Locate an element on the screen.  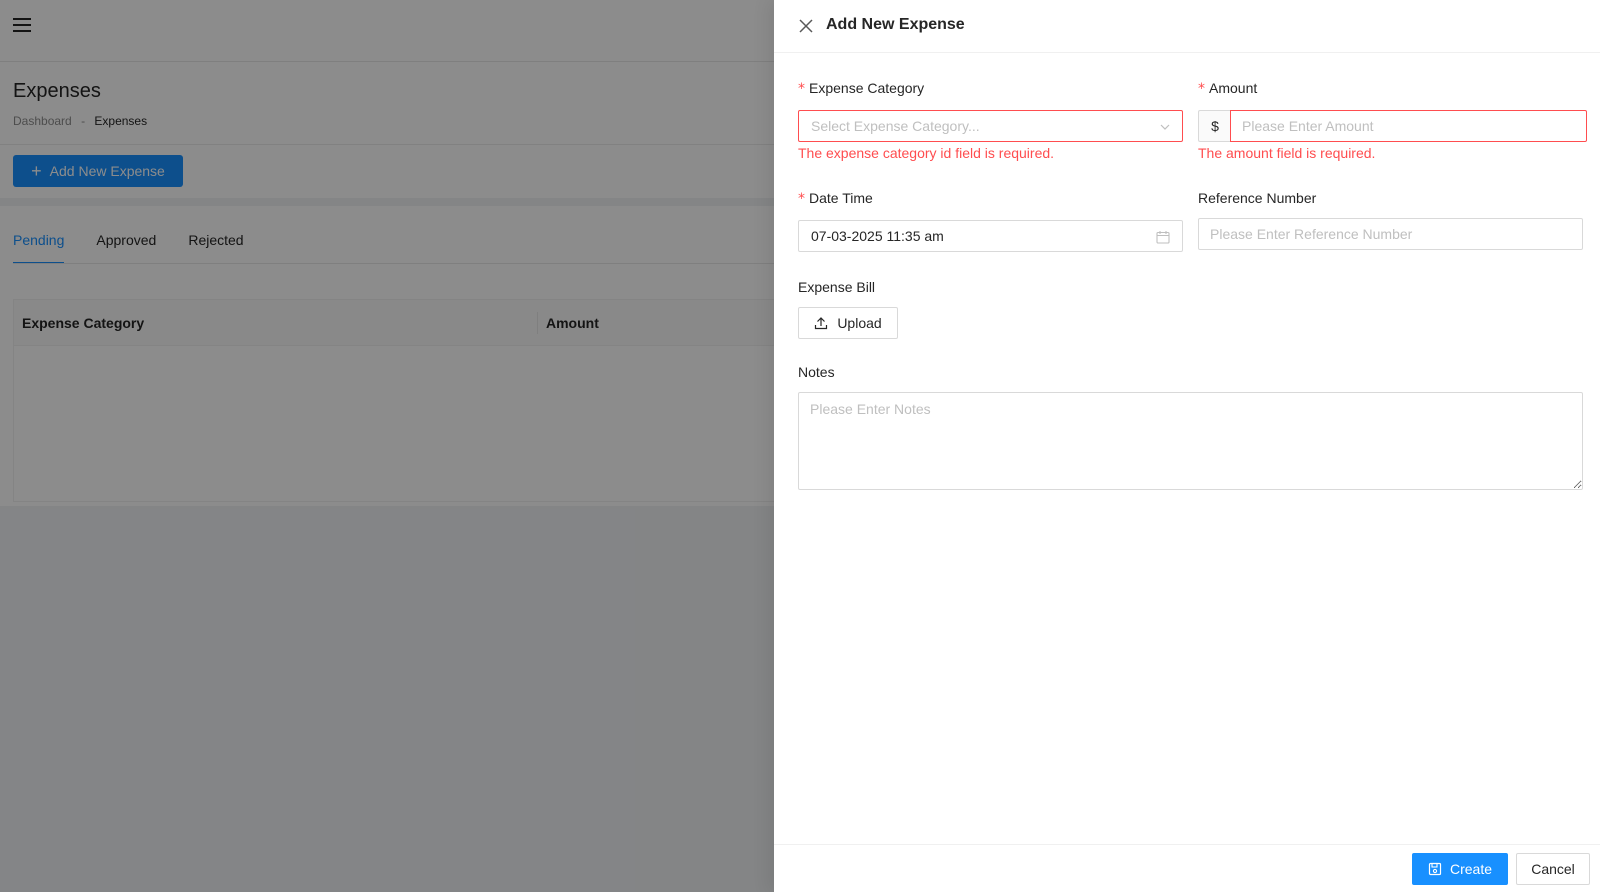
expense-category-label-text: Expense Category is located at coordinates (867, 88).